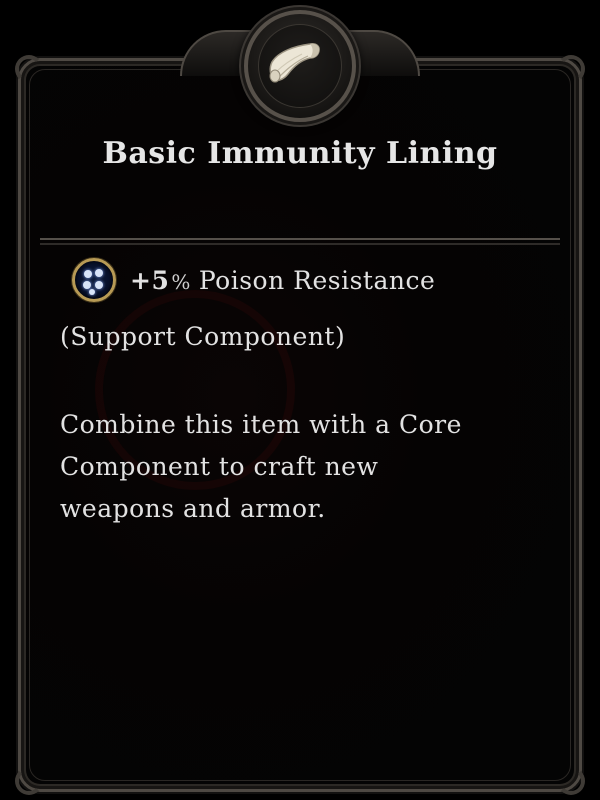 This screenshot has width=600, height=800. I want to click on stat-value: +5, so click(150, 280).